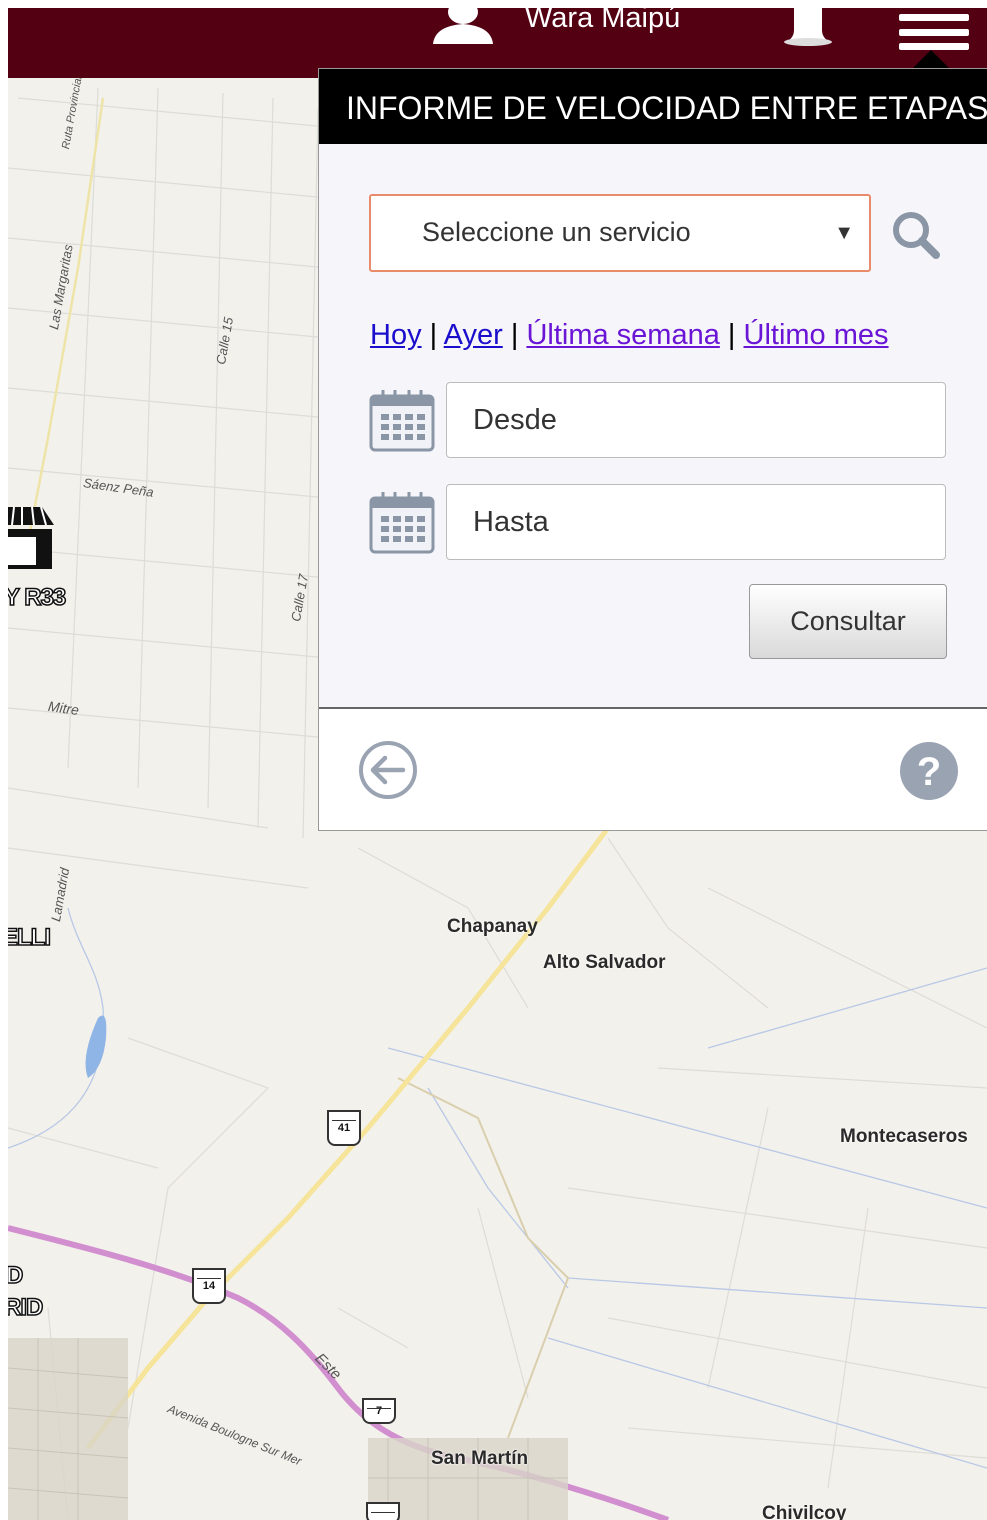 Image resolution: width=987 pixels, height=1520 pixels. I want to click on map-town-label: Chivilcoy, so click(804, 1511).